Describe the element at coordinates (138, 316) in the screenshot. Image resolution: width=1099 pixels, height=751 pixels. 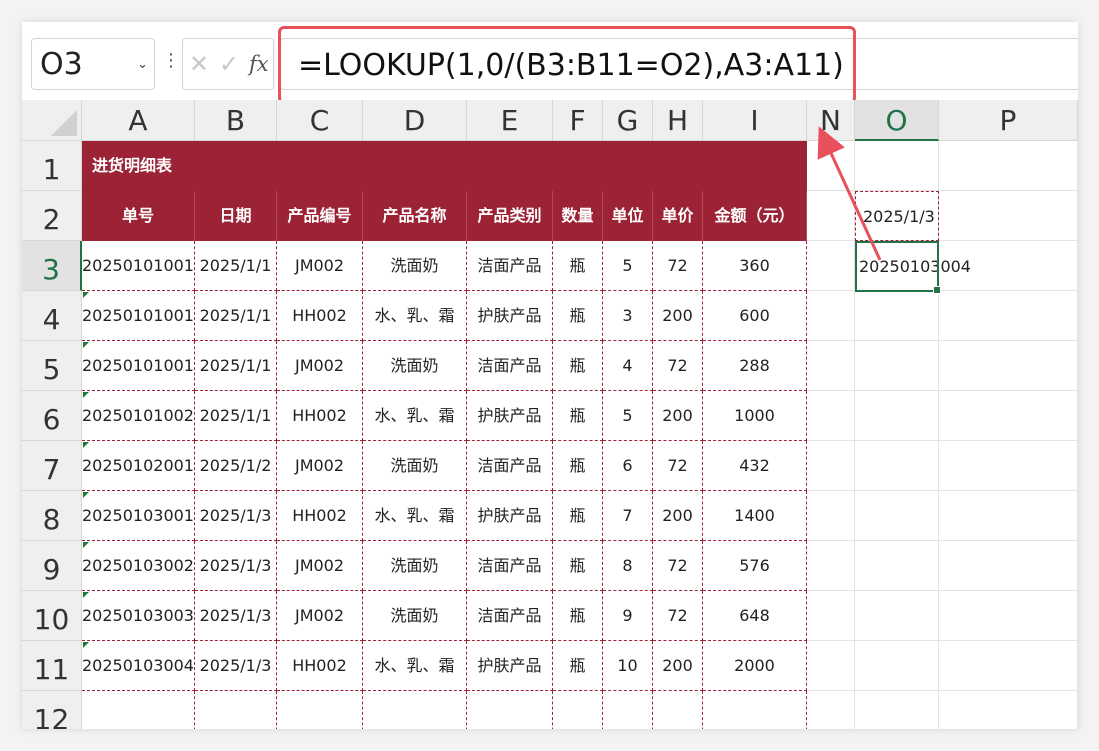
I see `table-cell: 20250101001` at that location.